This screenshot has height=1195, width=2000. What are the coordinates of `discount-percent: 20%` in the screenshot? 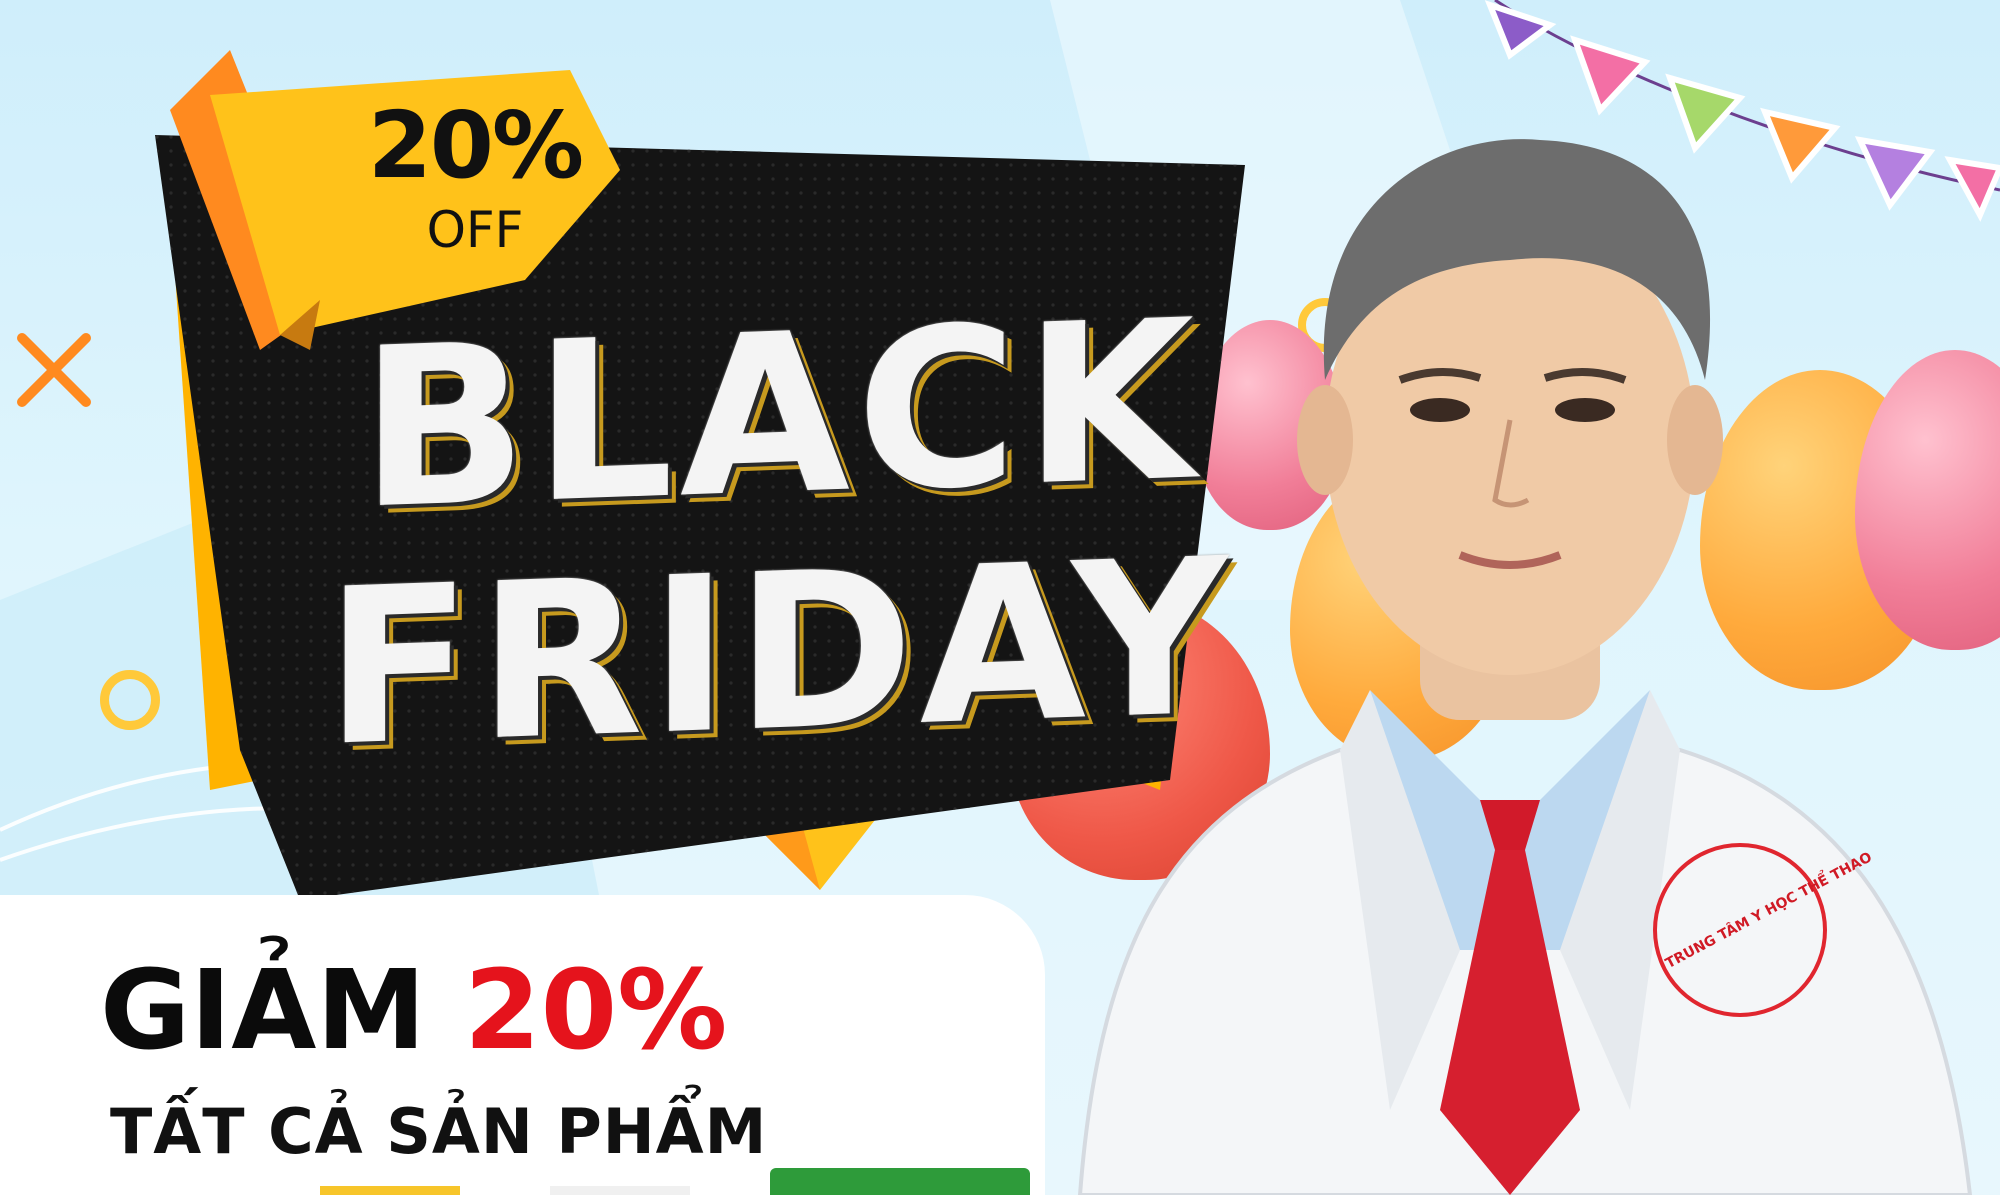 It's located at (596, 1010).